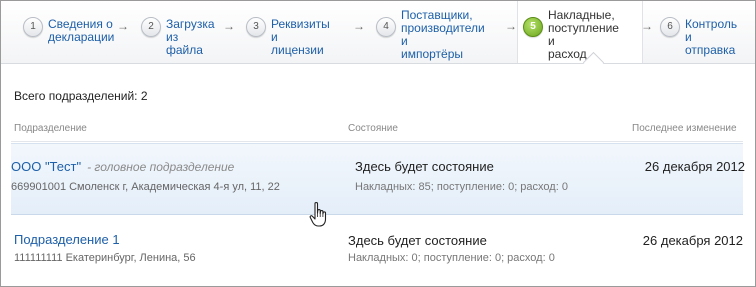  Describe the element at coordinates (151, 27) in the screenshot. I see `step-number-badge: 2` at that location.